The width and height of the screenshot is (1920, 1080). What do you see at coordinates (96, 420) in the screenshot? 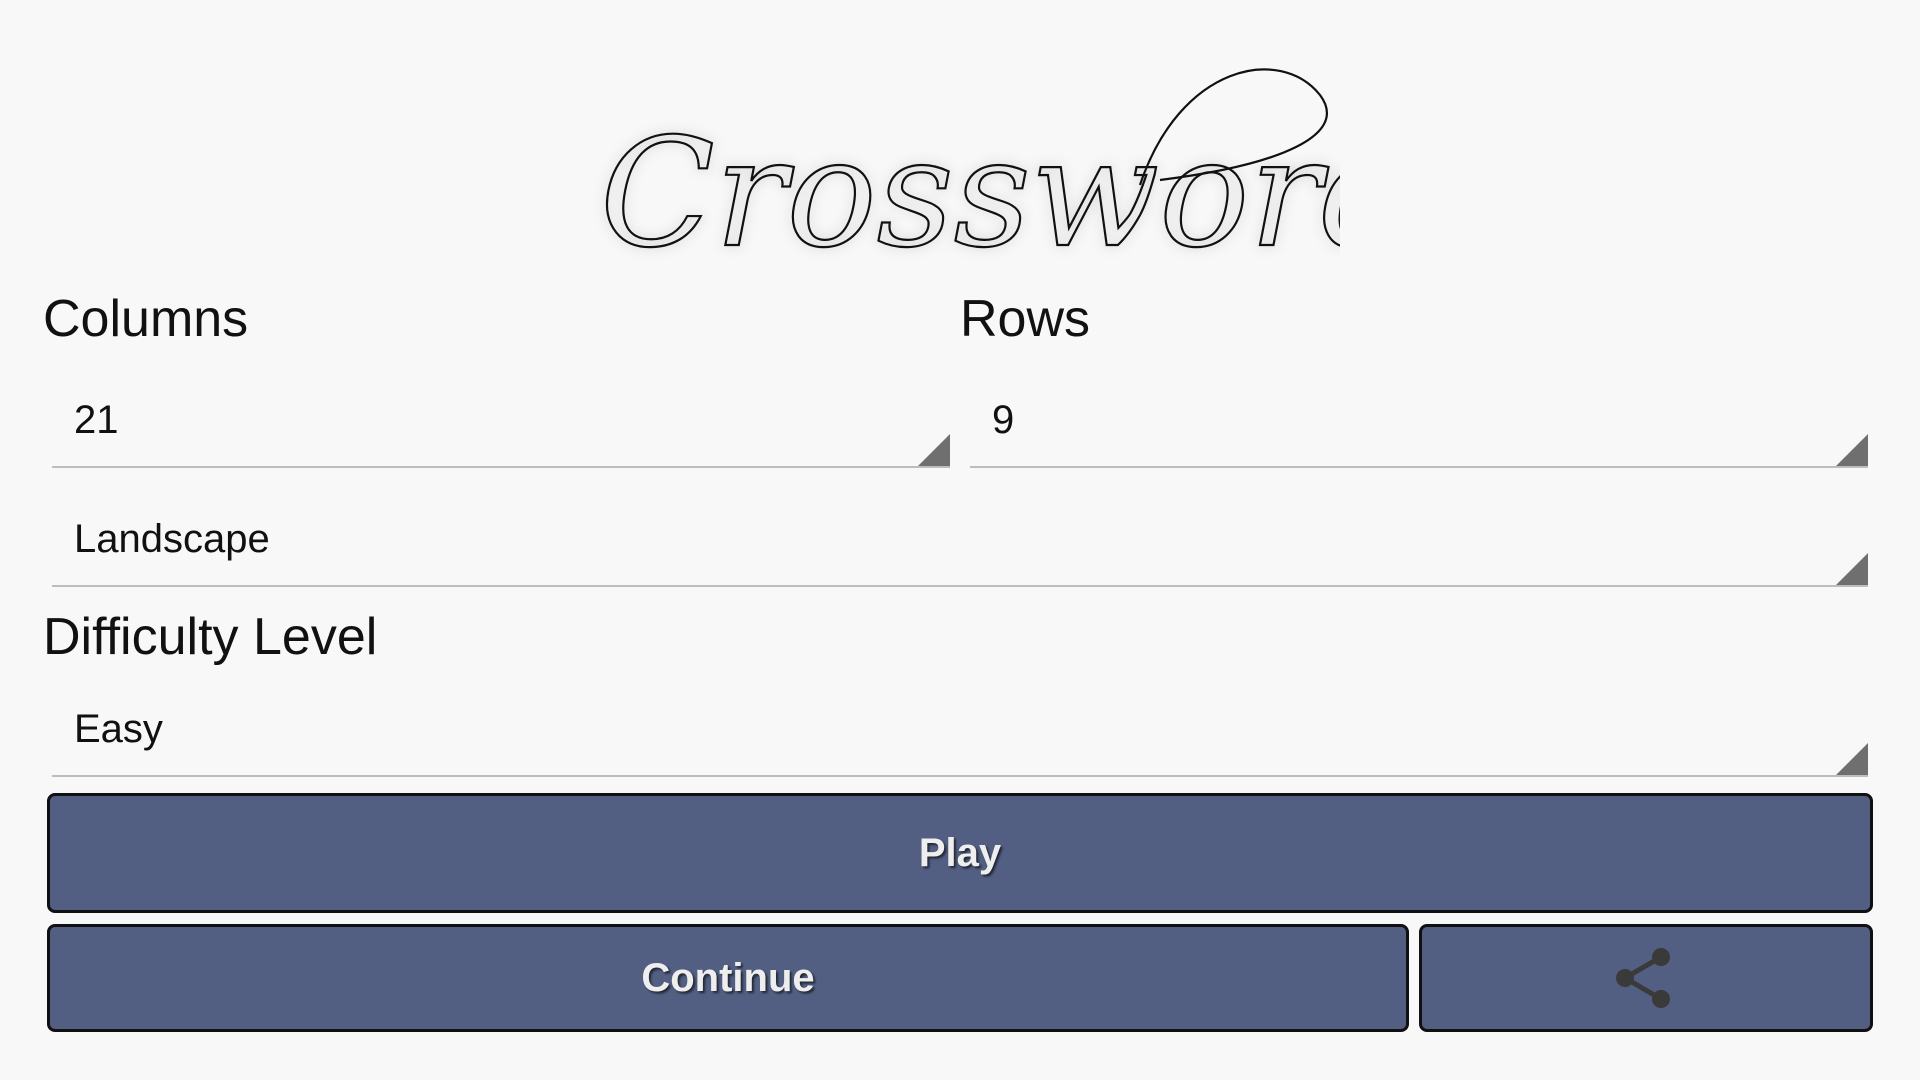
I see `columns-value: 21` at bounding box center [96, 420].